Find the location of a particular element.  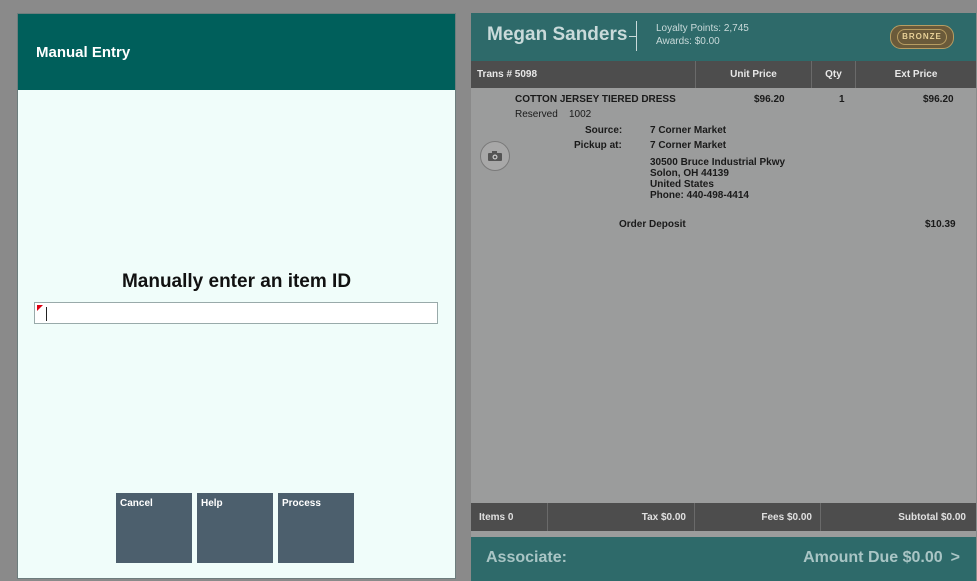

tax-total: Tax $0.00 is located at coordinates (621, 517).